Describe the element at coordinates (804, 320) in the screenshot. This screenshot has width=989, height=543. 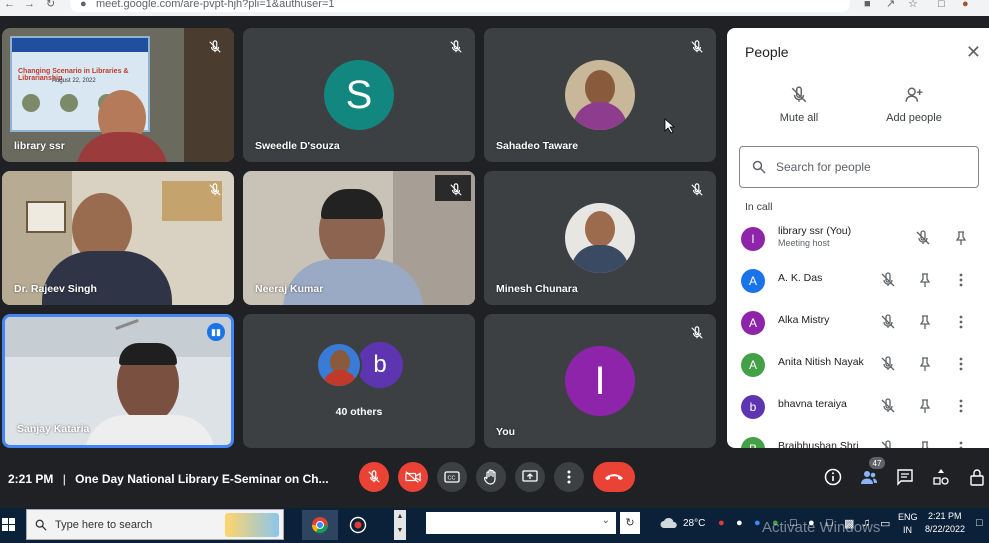
I see `person-name: Alka Mistry` at that location.